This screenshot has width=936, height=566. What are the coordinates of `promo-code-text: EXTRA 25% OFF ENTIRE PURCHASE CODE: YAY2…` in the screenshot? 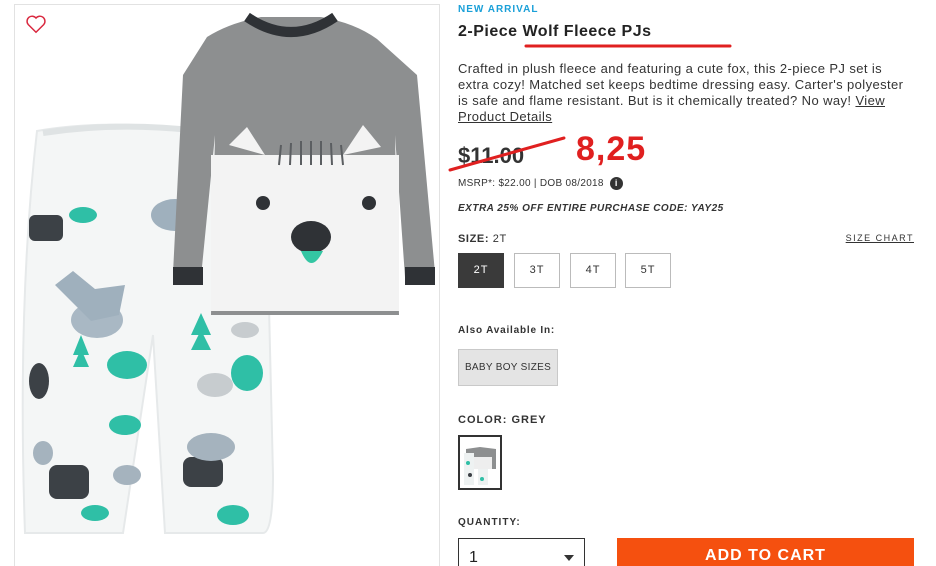 It's located at (591, 208).